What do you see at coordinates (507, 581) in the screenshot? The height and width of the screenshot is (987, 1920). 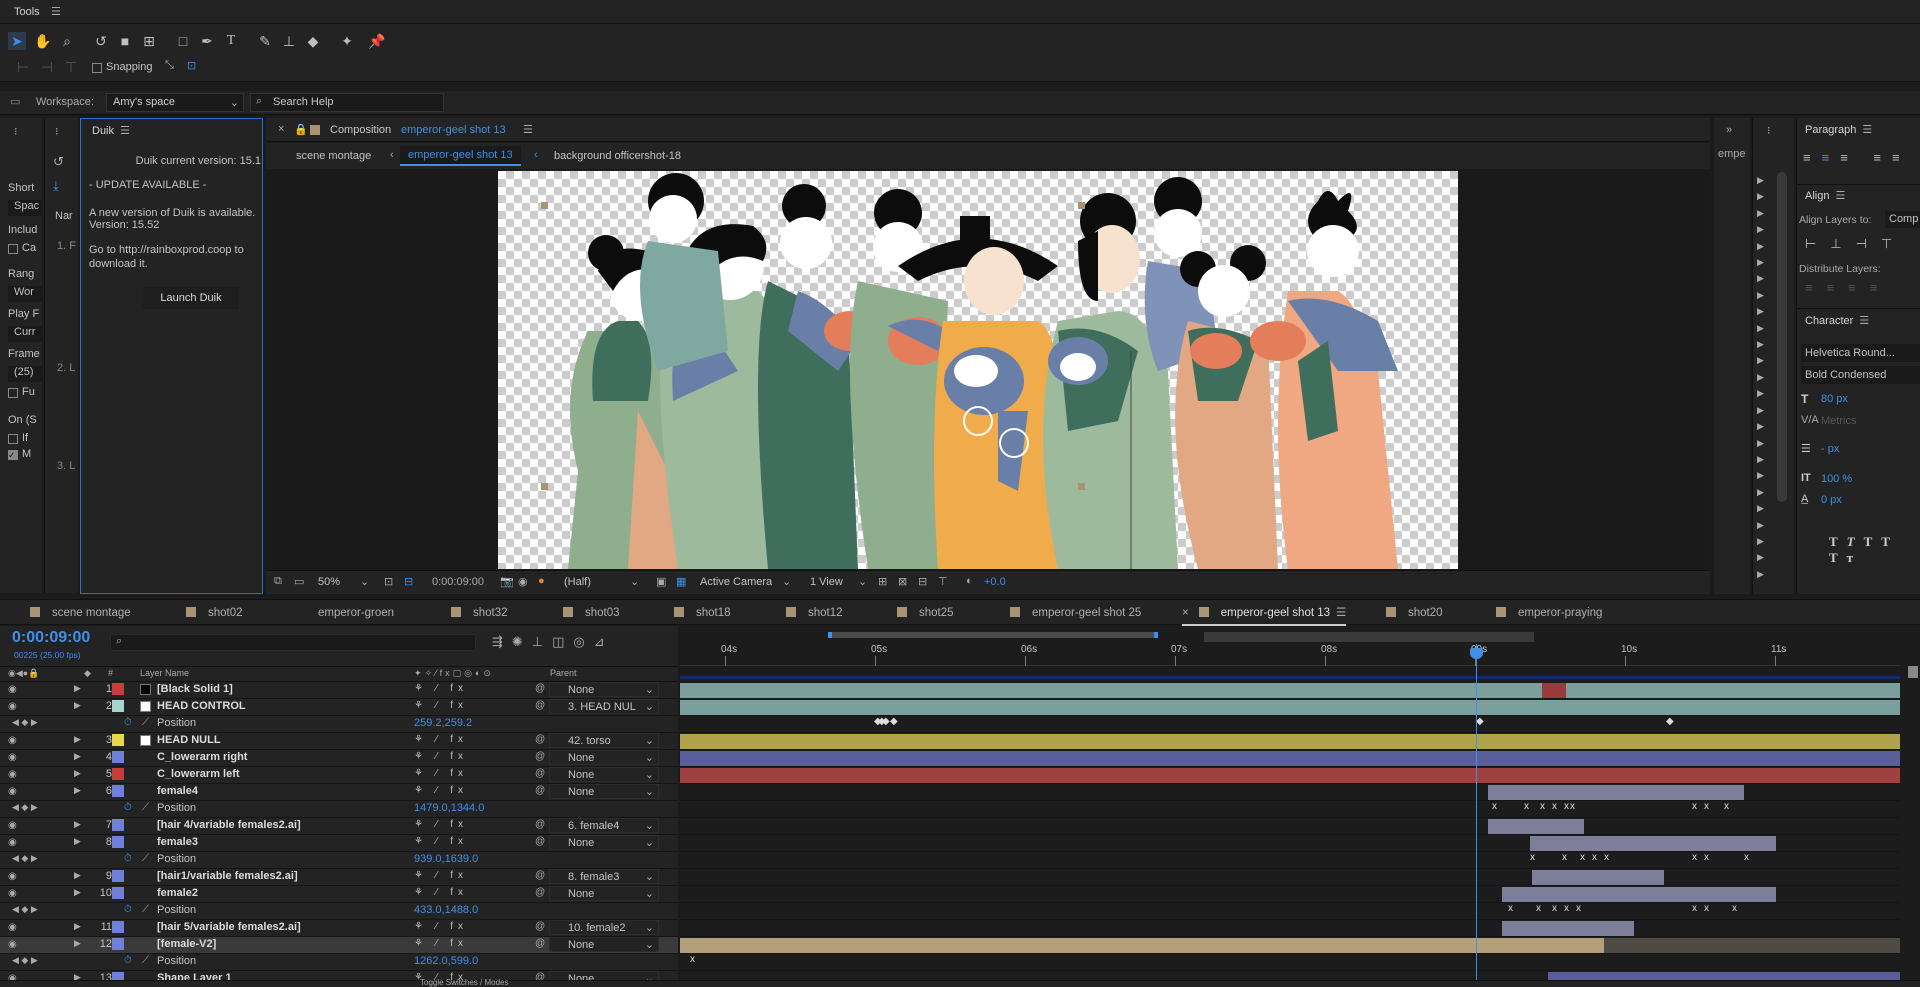 I see `snapshot-icon: 📷` at bounding box center [507, 581].